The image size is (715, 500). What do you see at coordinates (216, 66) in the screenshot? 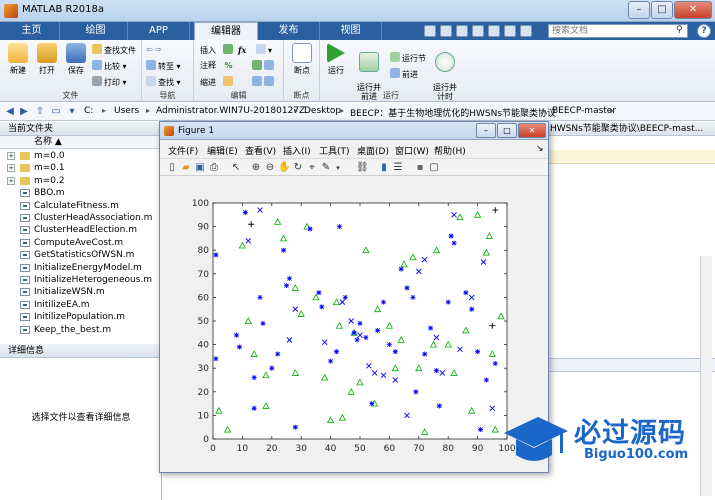
I see `comment-button: 注释 %` at bounding box center [216, 66].